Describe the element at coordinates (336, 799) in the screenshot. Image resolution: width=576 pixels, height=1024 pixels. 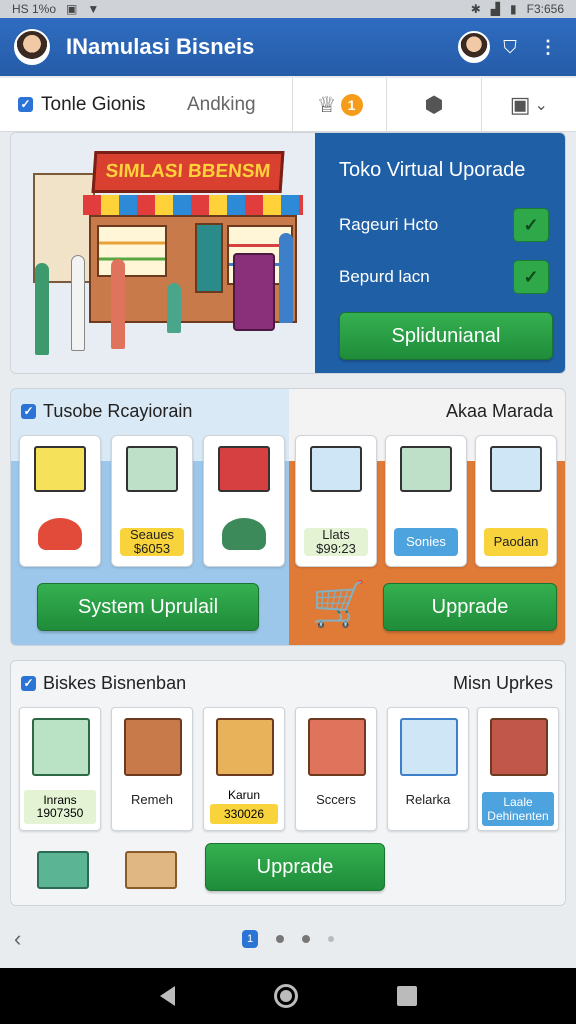
I see `card-label: Sccers` at that location.